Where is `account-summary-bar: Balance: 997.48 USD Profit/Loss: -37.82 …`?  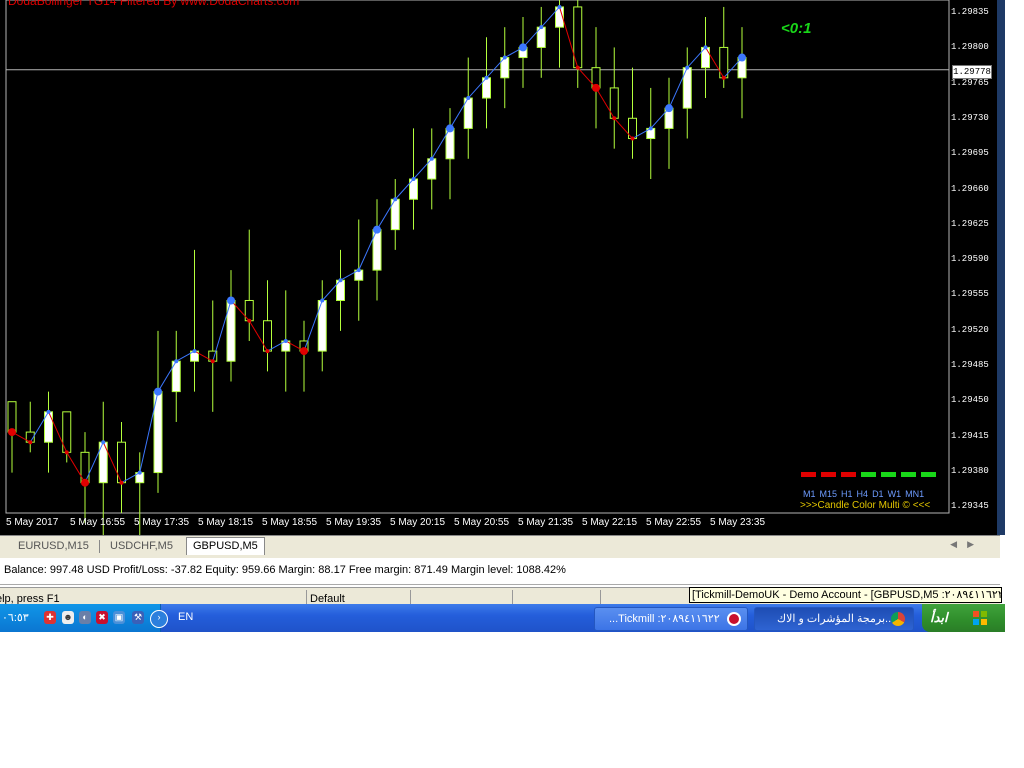 account-summary-bar: Balance: 997.48 USD Profit/Loss: -37.82 … is located at coordinates (500, 571).